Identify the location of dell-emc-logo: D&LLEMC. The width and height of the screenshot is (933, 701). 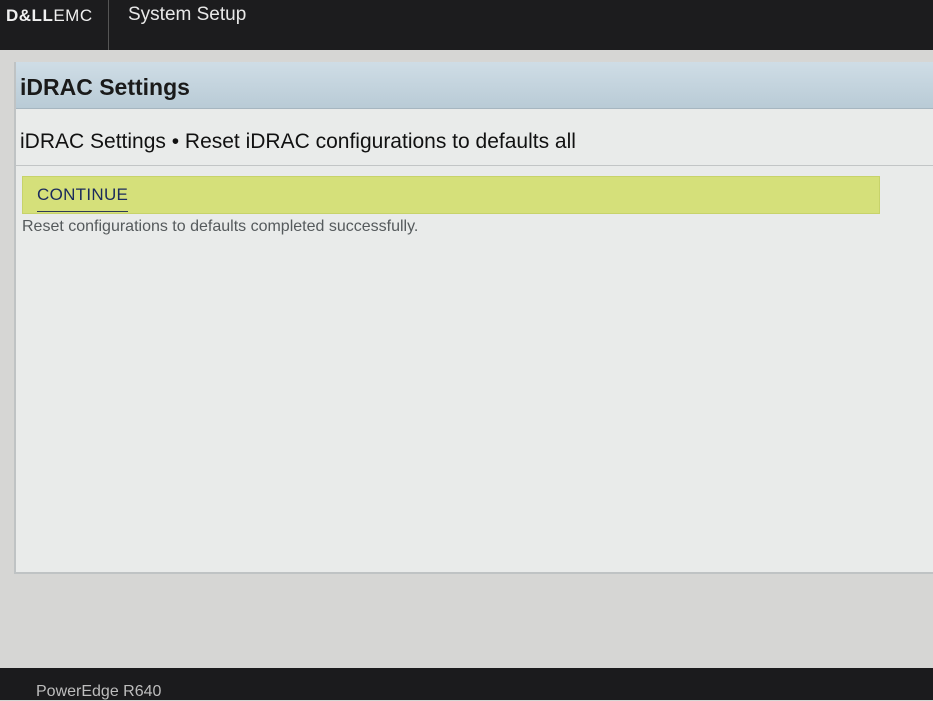
(49, 16).